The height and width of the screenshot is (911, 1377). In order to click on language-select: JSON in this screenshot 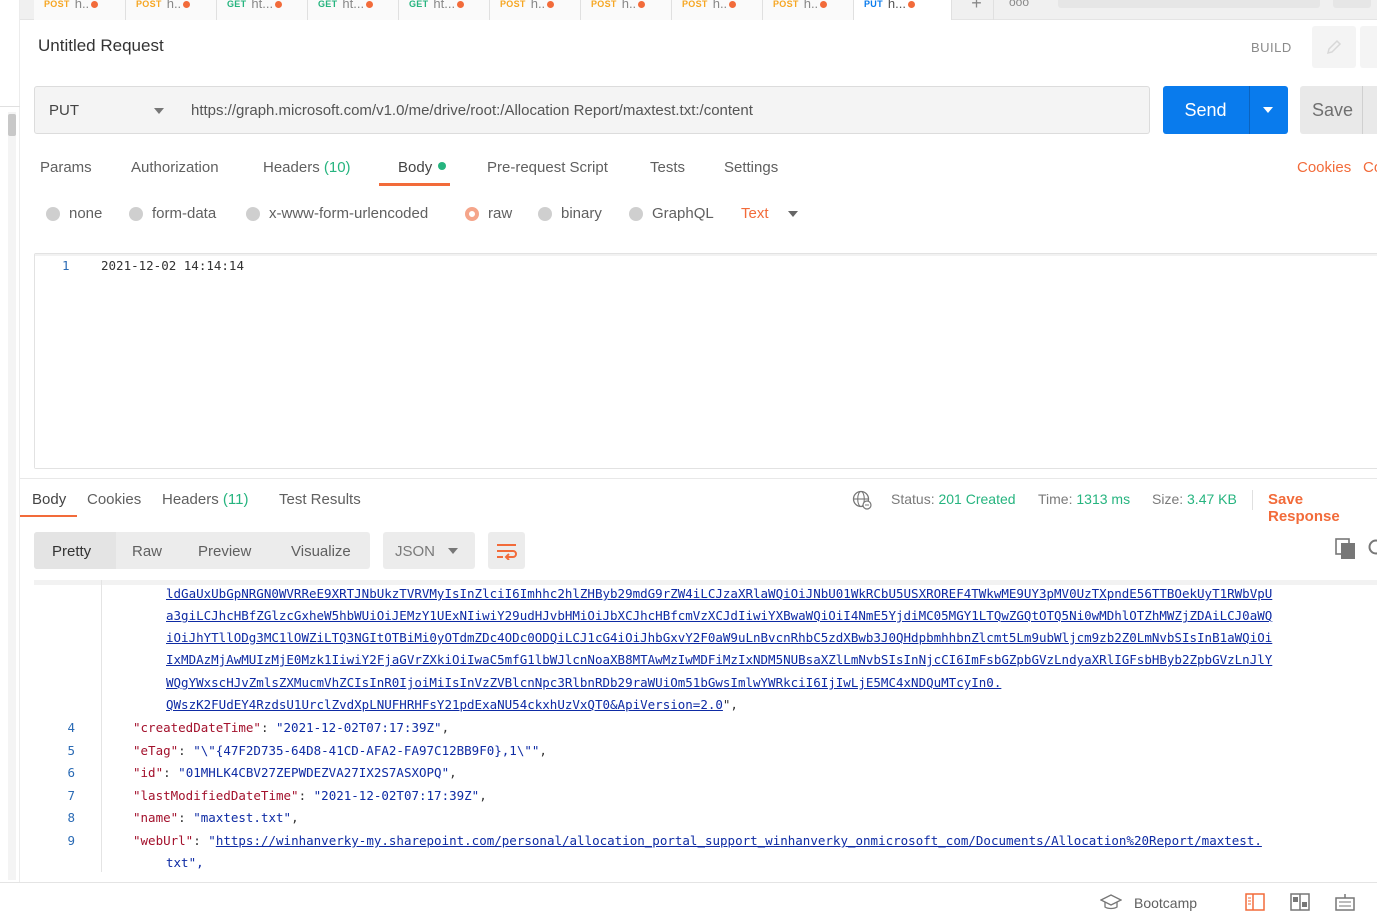, I will do `click(429, 550)`.